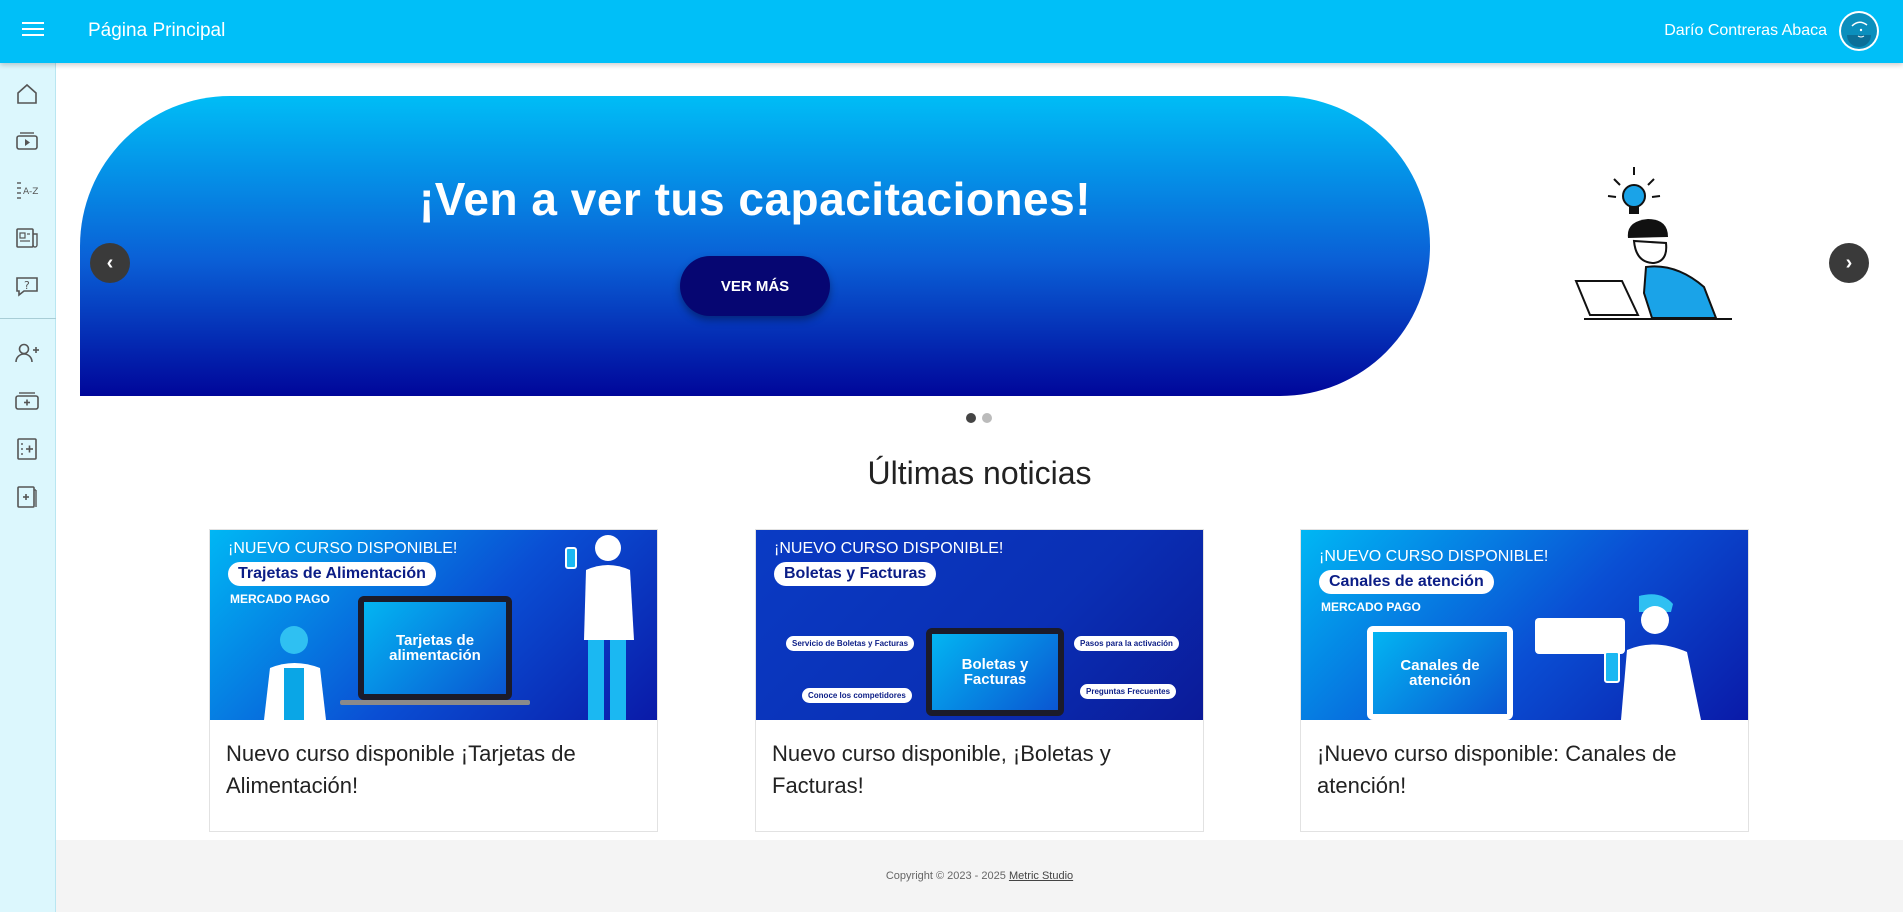  Describe the element at coordinates (1745, 31) in the screenshot. I see `user-name: Darío Contreras Abaca` at that location.